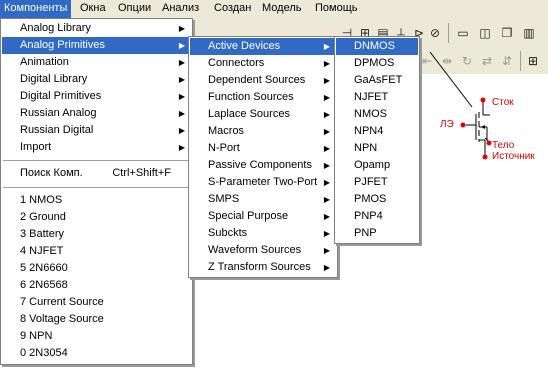  Describe the element at coordinates (62, 319) in the screenshot. I see `menu-item-label: 8 Voltage Source` at that location.